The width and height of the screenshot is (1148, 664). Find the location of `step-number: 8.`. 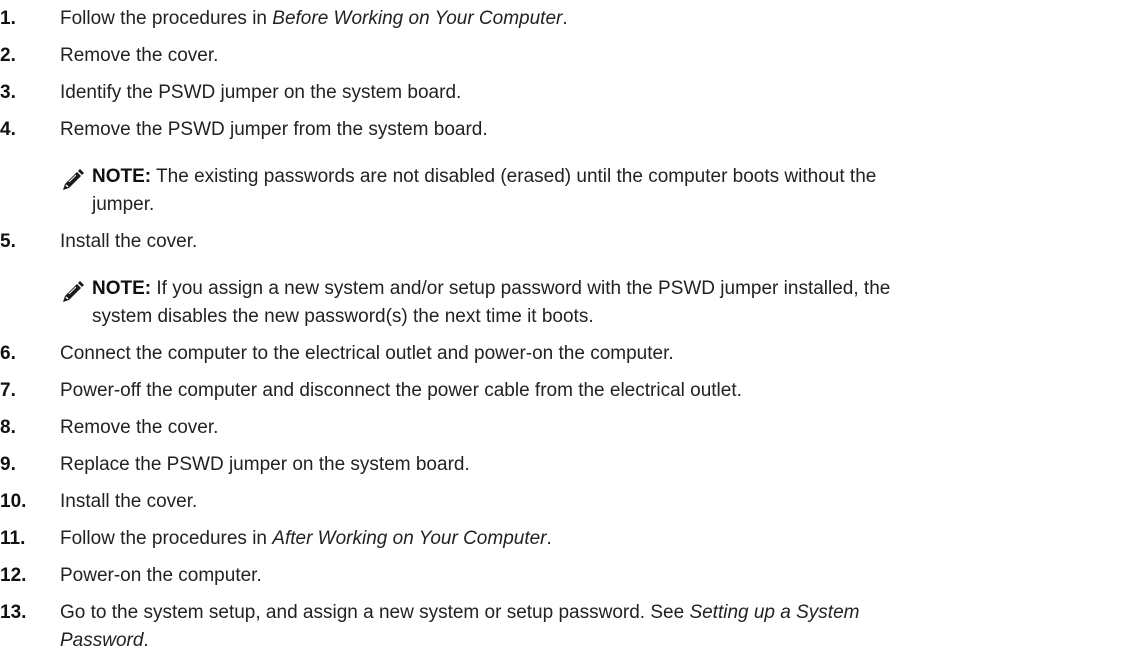

step-number: 8. is located at coordinates (8, 427).